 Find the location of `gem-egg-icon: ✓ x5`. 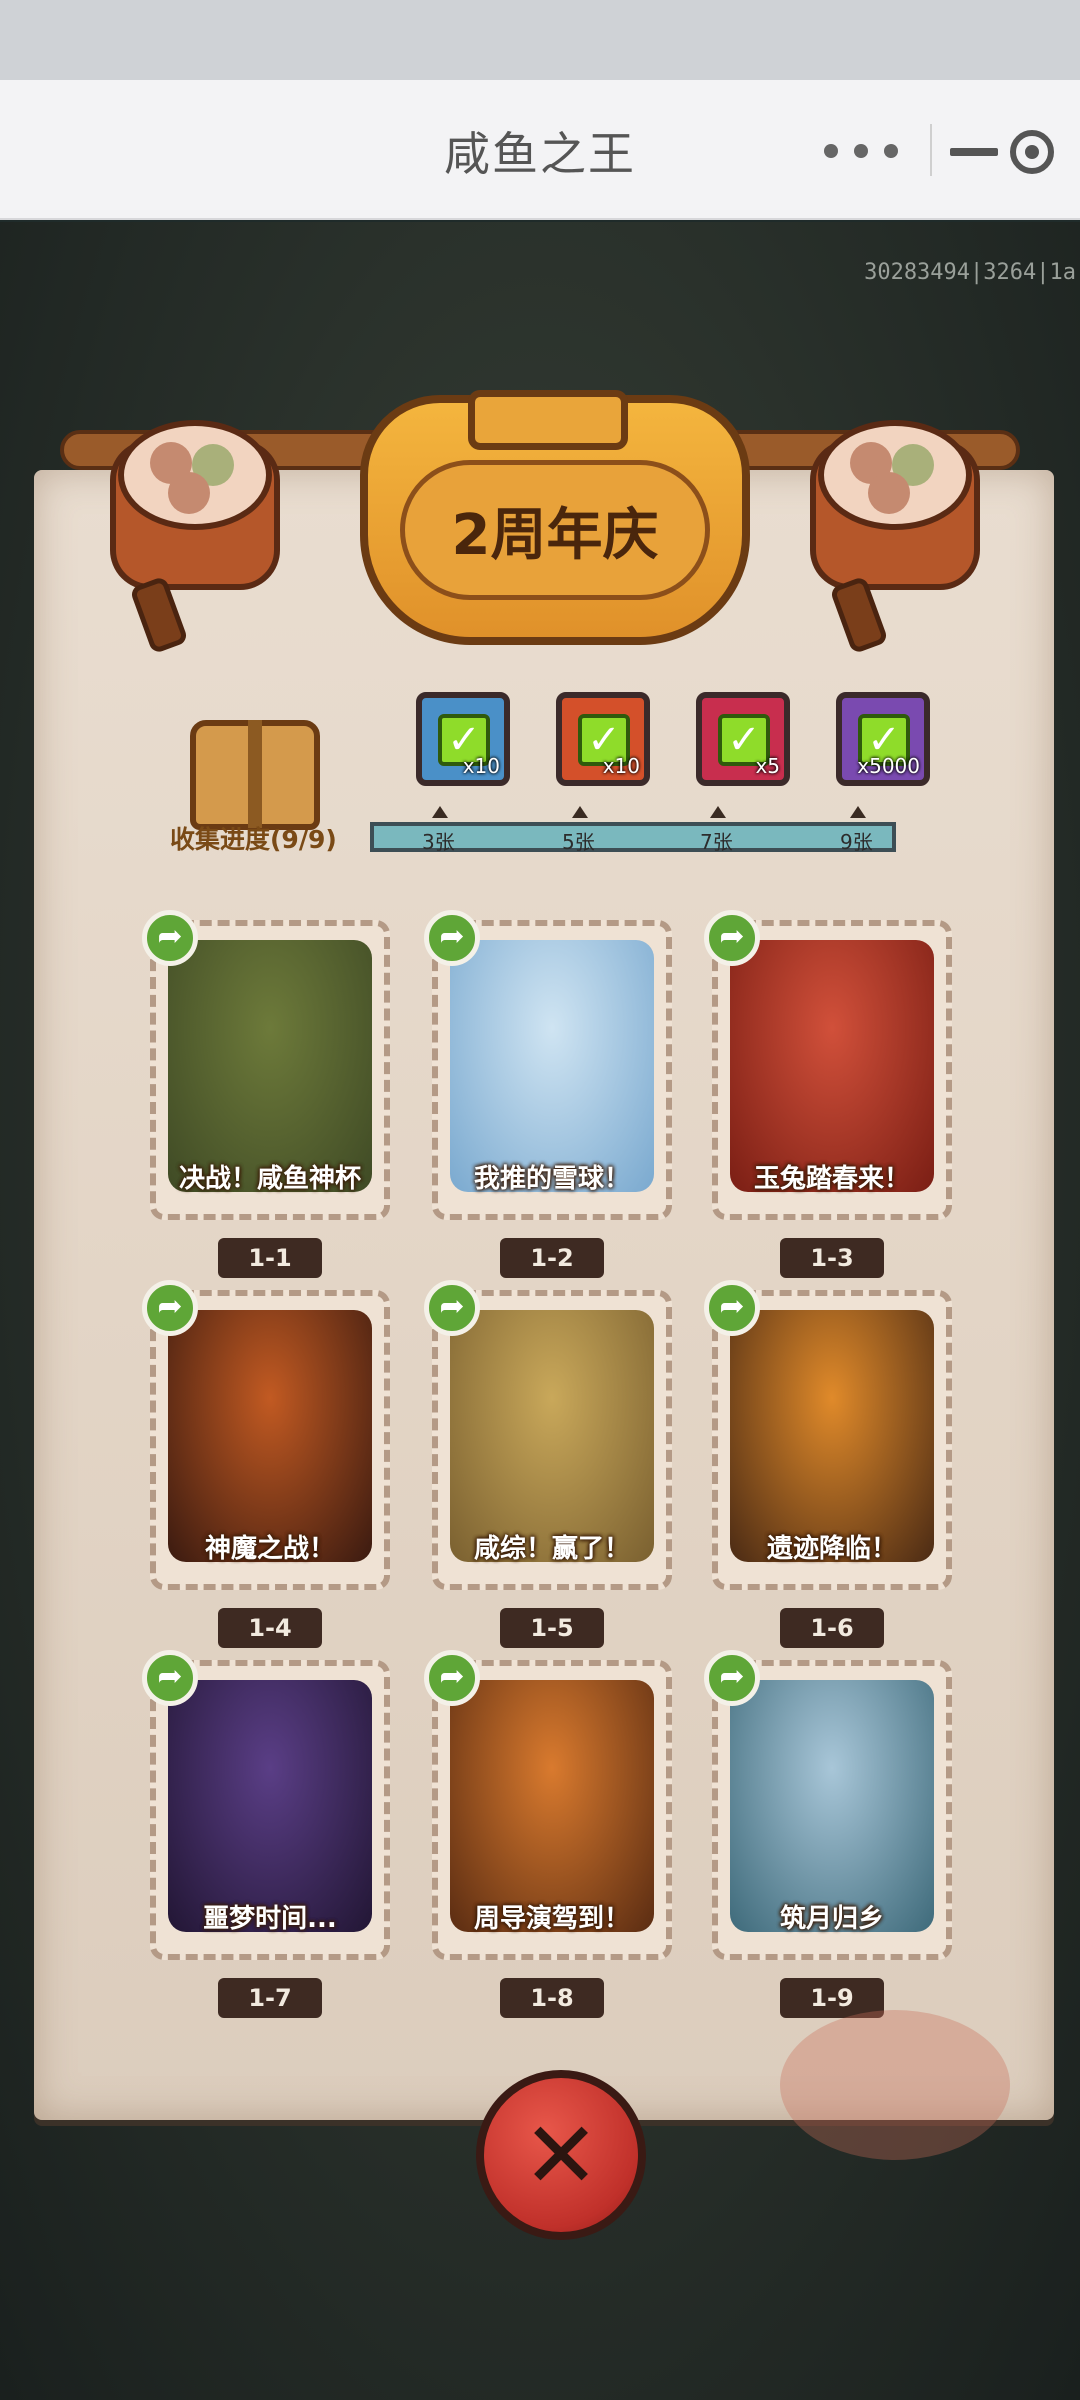

gem-egg-icon: ✓ x5 is located at coordinates (743, 739).